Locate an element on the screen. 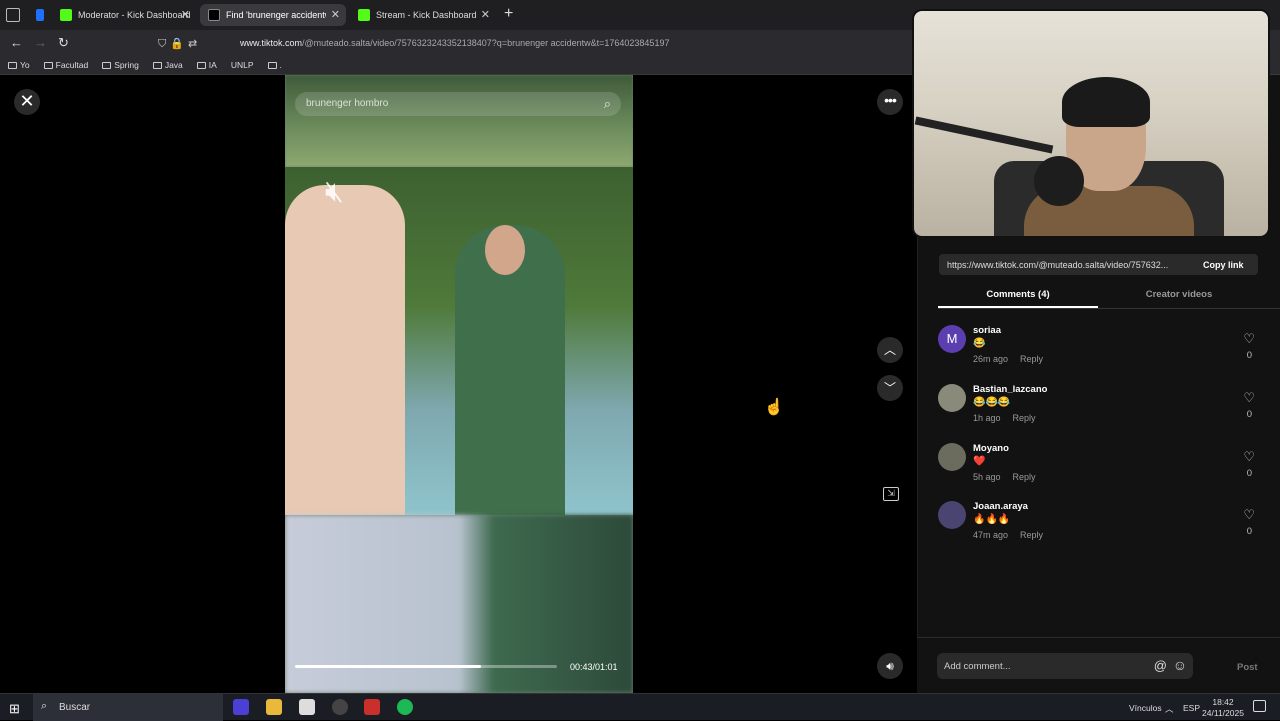 The image size is (1280, 721). webcam-mic-arm is located at coordinates (984, 135).